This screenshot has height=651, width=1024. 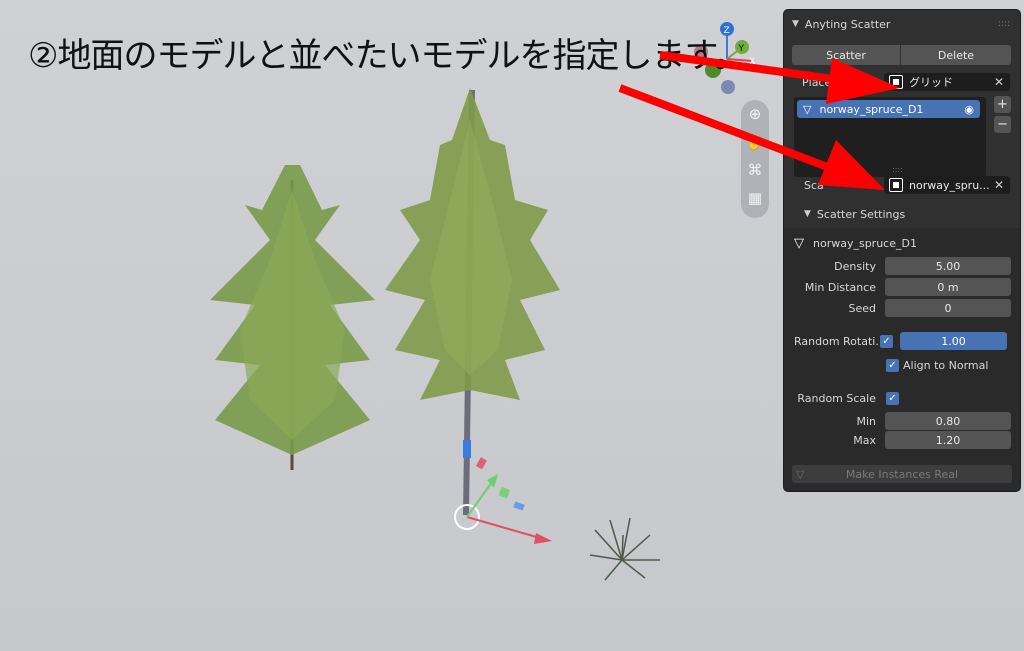 What do you see at coordinates (948, 440) in the screenshot?
I see `scale-max-field: 1.20` at bounding box center [948, 440].